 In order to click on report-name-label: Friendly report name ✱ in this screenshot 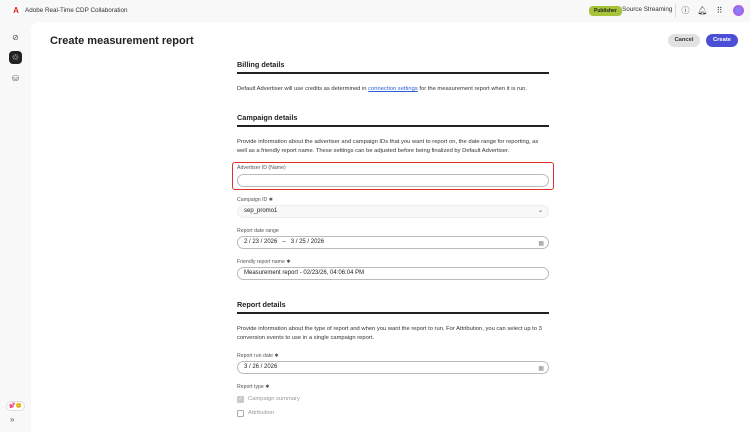, I will do `click(264, 262)`.